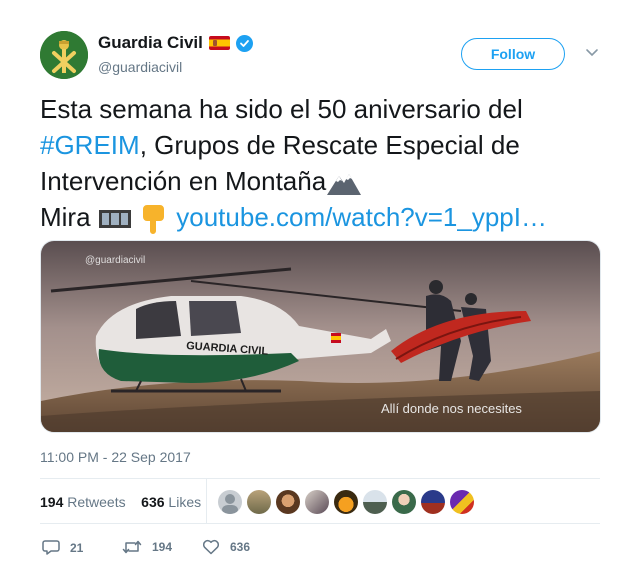 The image size is (640, 587). I want to click on heart-icon, so click(211, 547).